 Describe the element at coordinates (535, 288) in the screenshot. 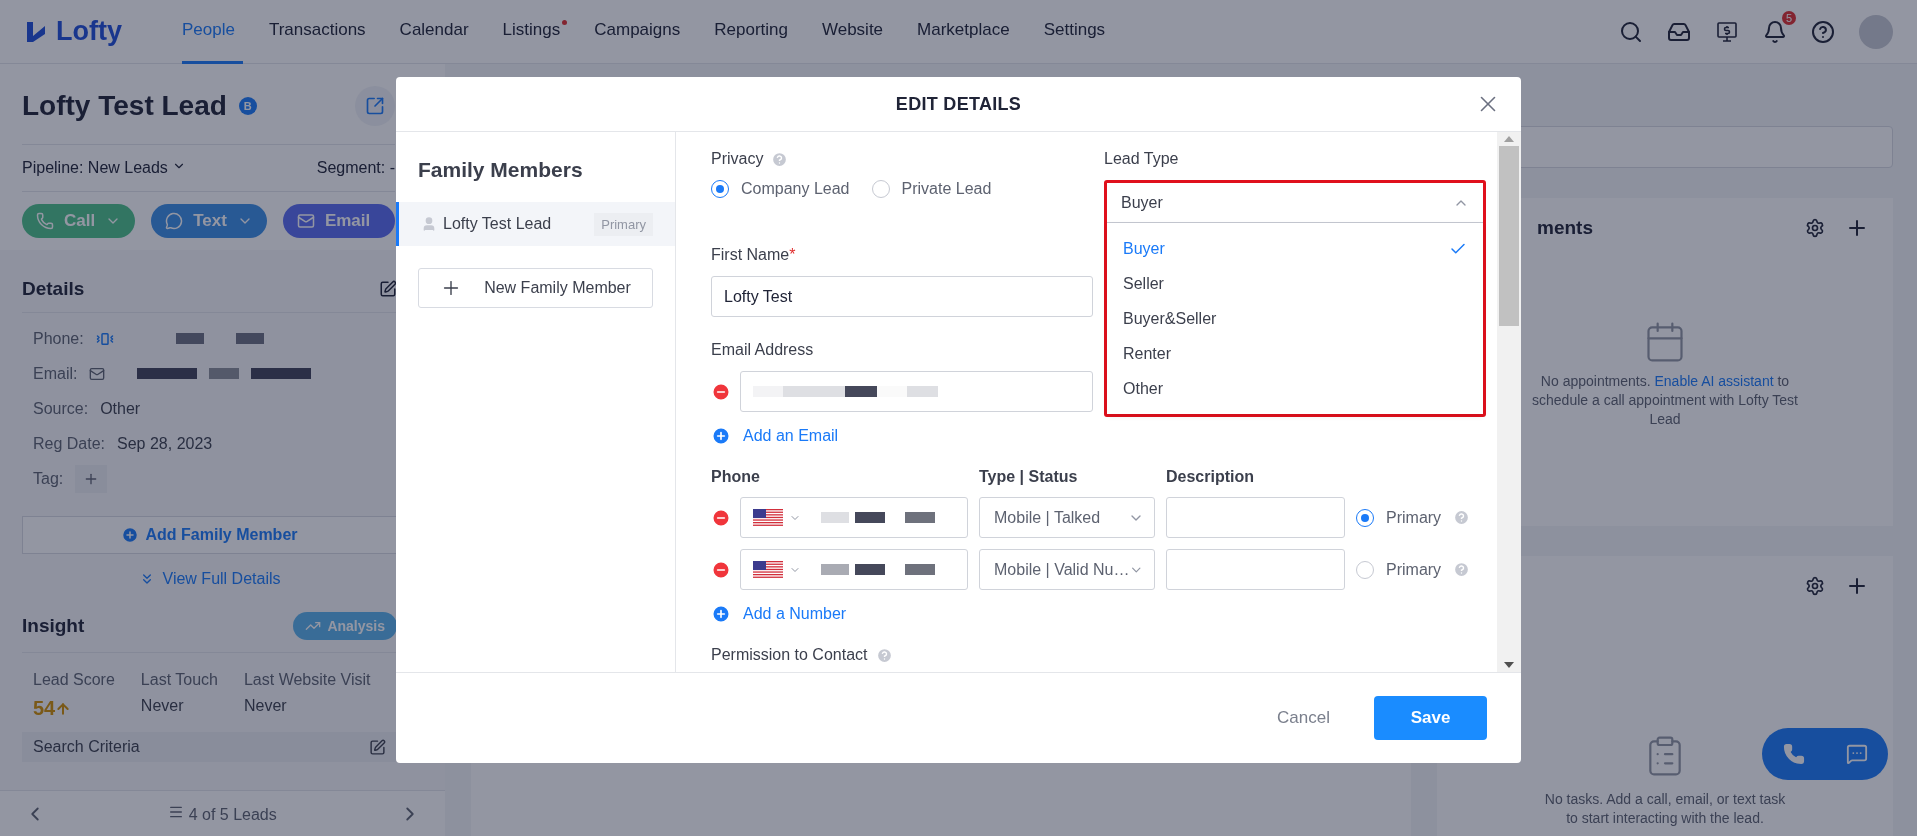

I see `new-family-member-button: New Family Member` at that location.